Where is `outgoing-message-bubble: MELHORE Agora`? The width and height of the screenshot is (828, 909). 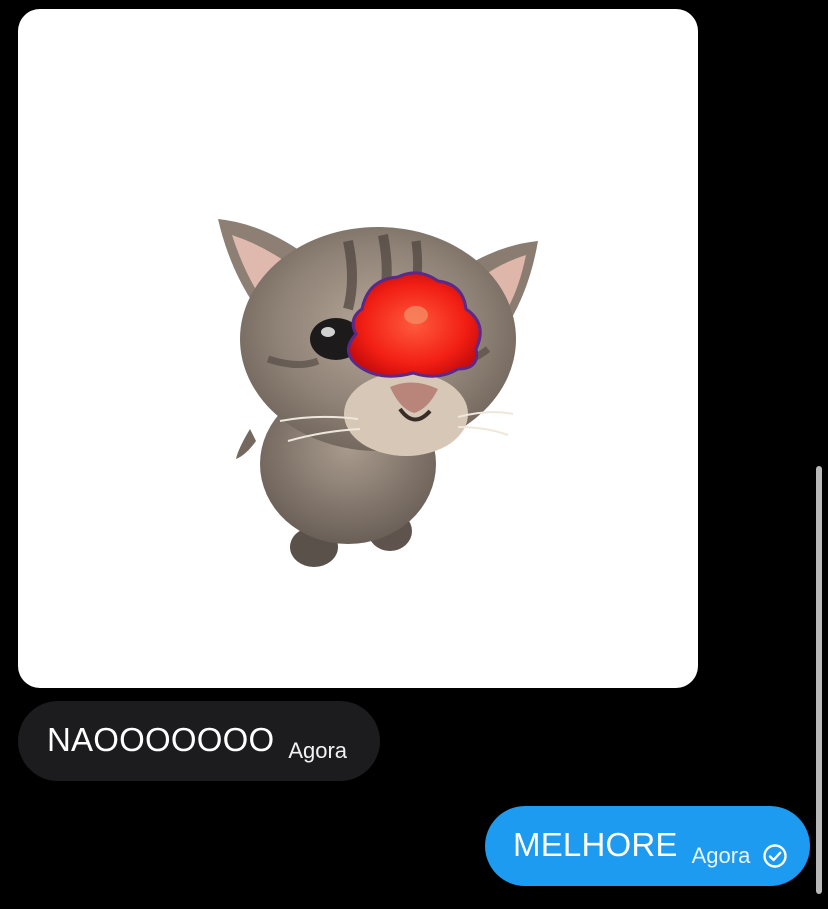
outgoing-message-bubble: MELHORE Agora is located at coordinates (647, 846).